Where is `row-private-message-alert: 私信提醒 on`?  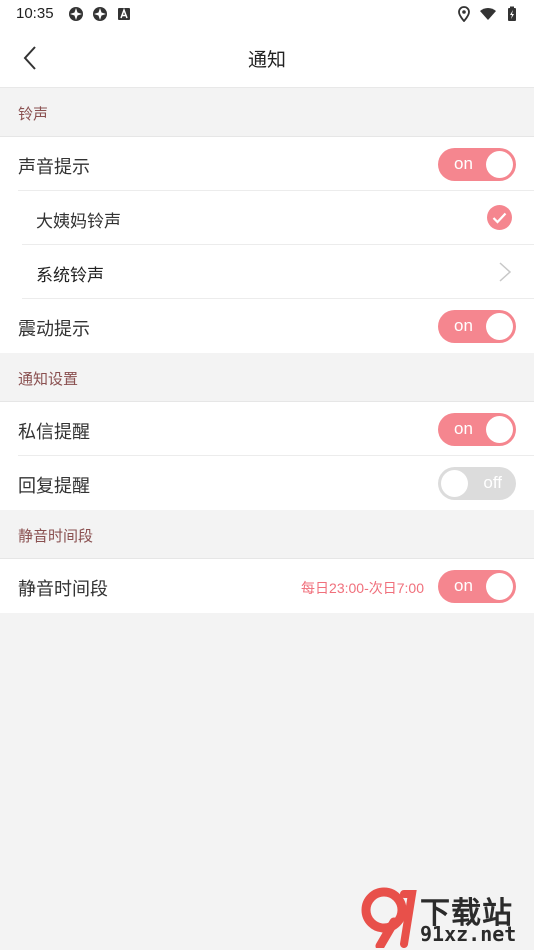
row-private-message-alert: 私信提醒 on is located at coordinates (267, 429).